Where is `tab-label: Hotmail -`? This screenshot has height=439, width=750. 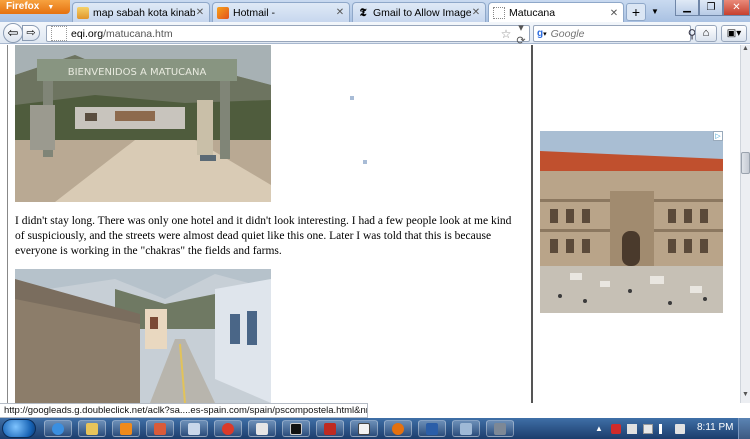
tab-label: Hotmail - is located at coordinates (254, 12).